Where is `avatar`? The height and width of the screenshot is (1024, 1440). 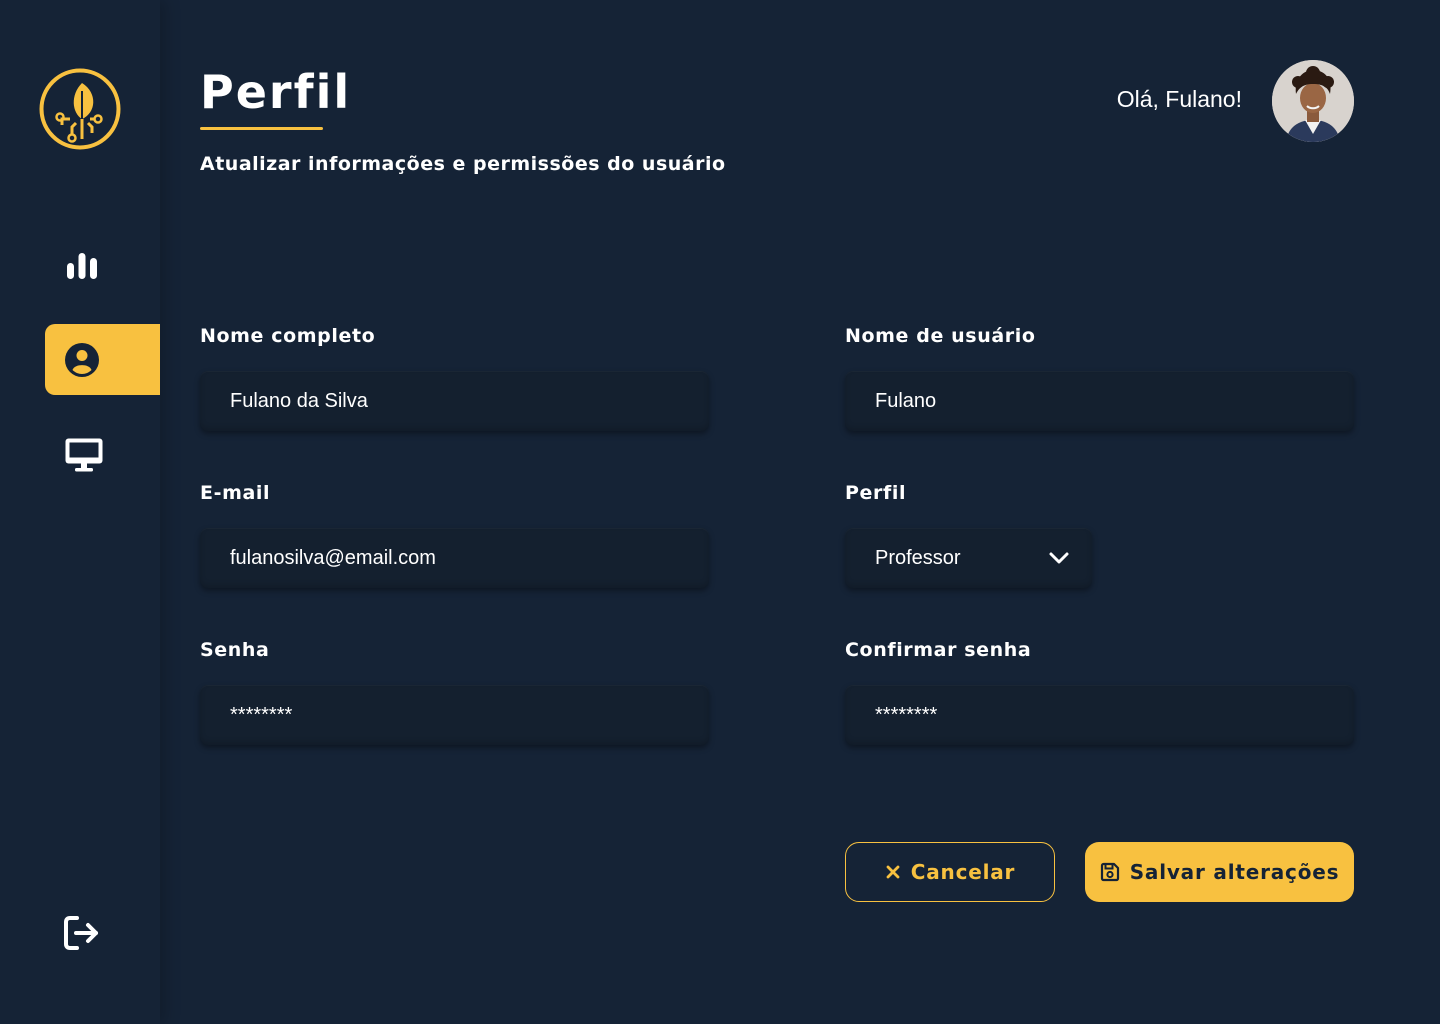 avatar is located at coordinates (1313, 101).